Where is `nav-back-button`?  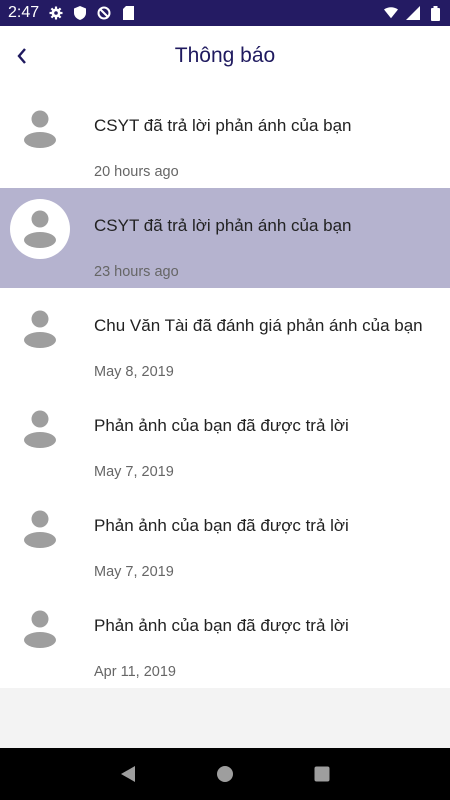
nav-back-button is located at coordinates (128, 774).